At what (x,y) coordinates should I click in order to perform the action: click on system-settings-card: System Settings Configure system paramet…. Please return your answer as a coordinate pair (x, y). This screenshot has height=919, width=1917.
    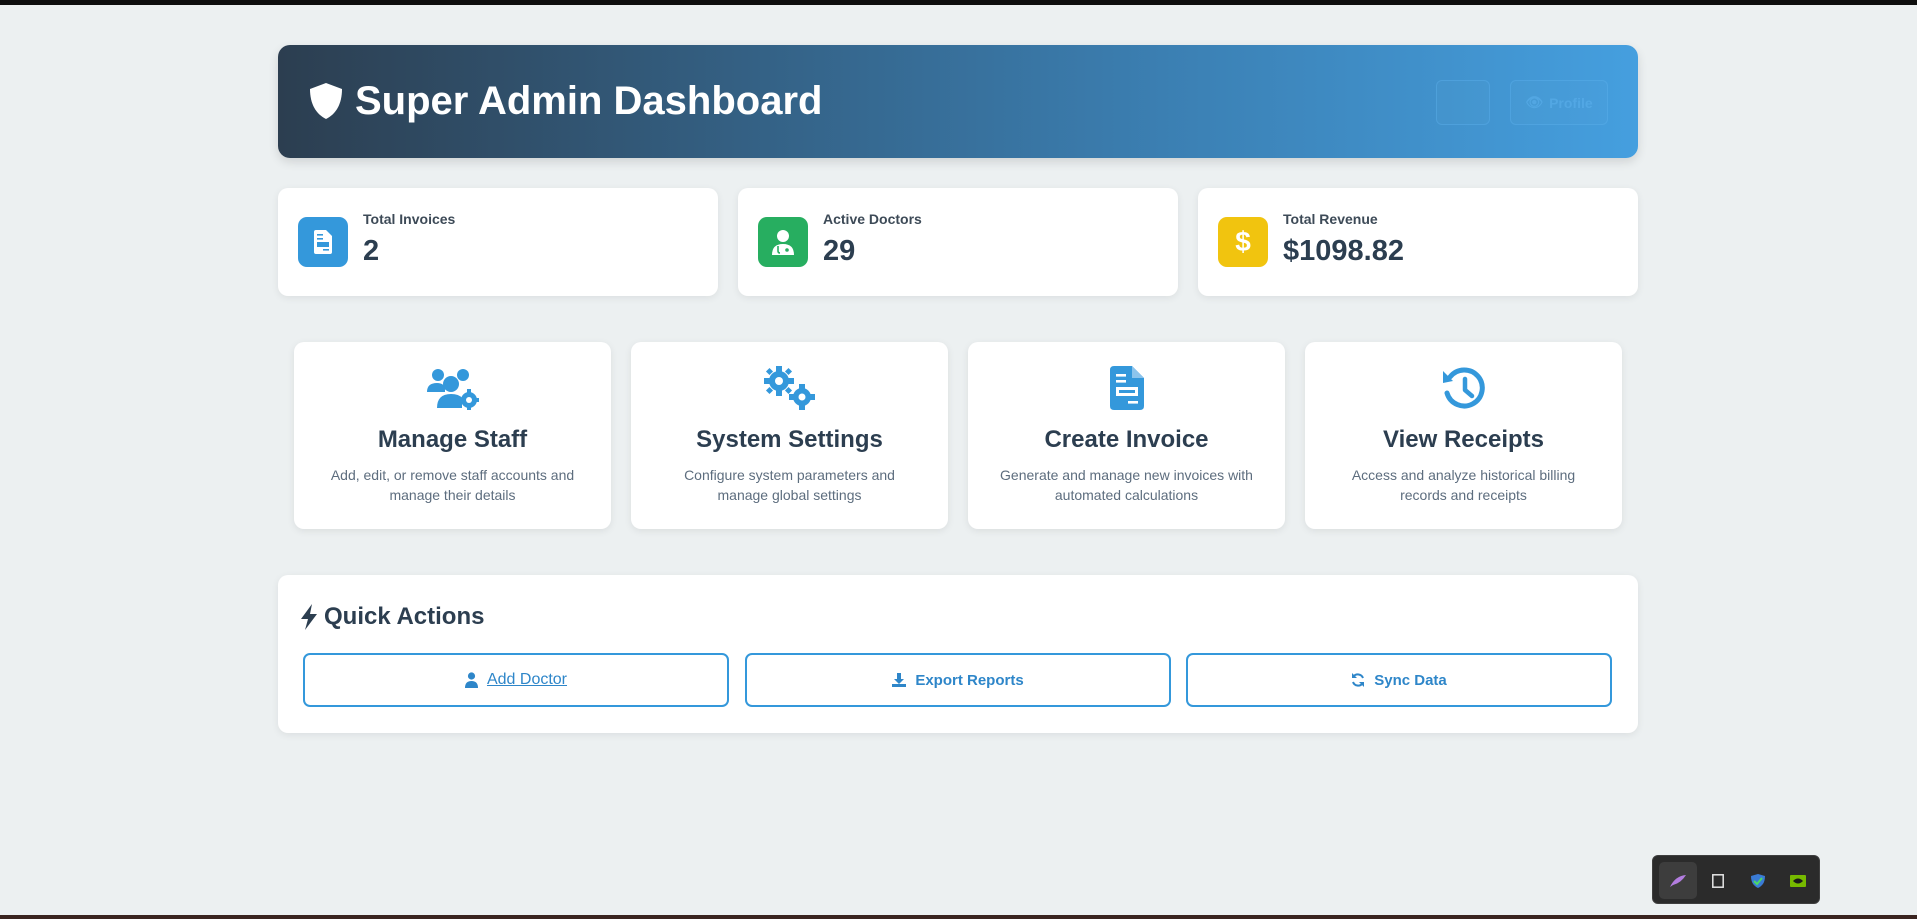
    Looking at the image, I should click on (789, 435).